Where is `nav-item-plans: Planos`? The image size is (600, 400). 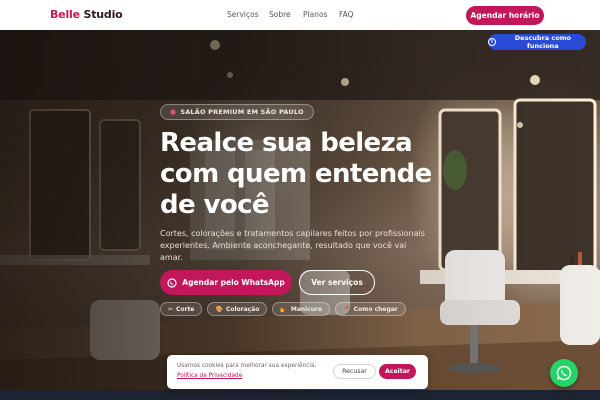
nav-item-plans: Planos is located at coordinates (315, 14).